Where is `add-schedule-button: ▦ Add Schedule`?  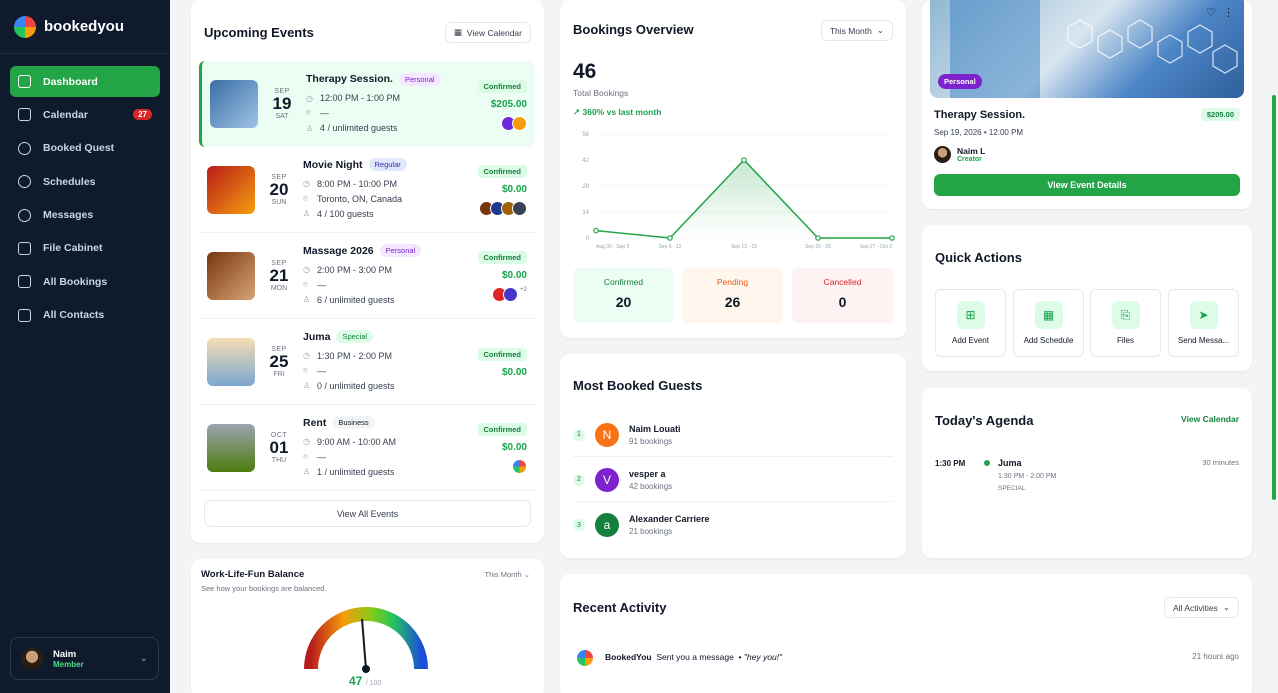 add-schedule-button: ▦ Add Schedule is located at coordinates (1048, 323).